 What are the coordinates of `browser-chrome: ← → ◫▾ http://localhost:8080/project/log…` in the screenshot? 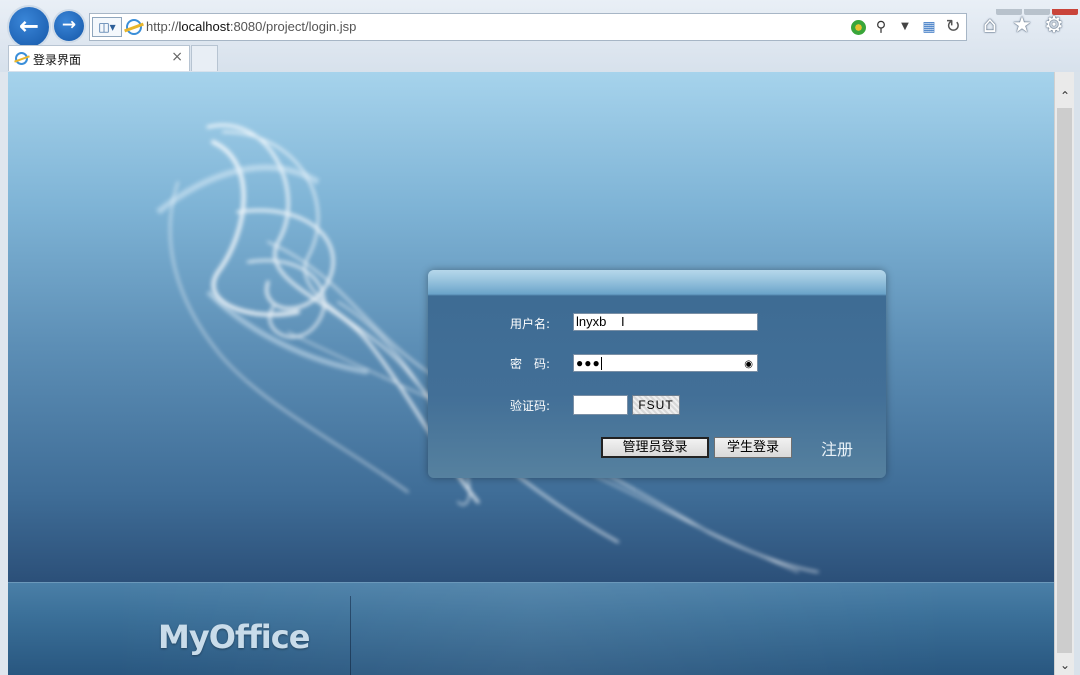 It's located at (540, 36).